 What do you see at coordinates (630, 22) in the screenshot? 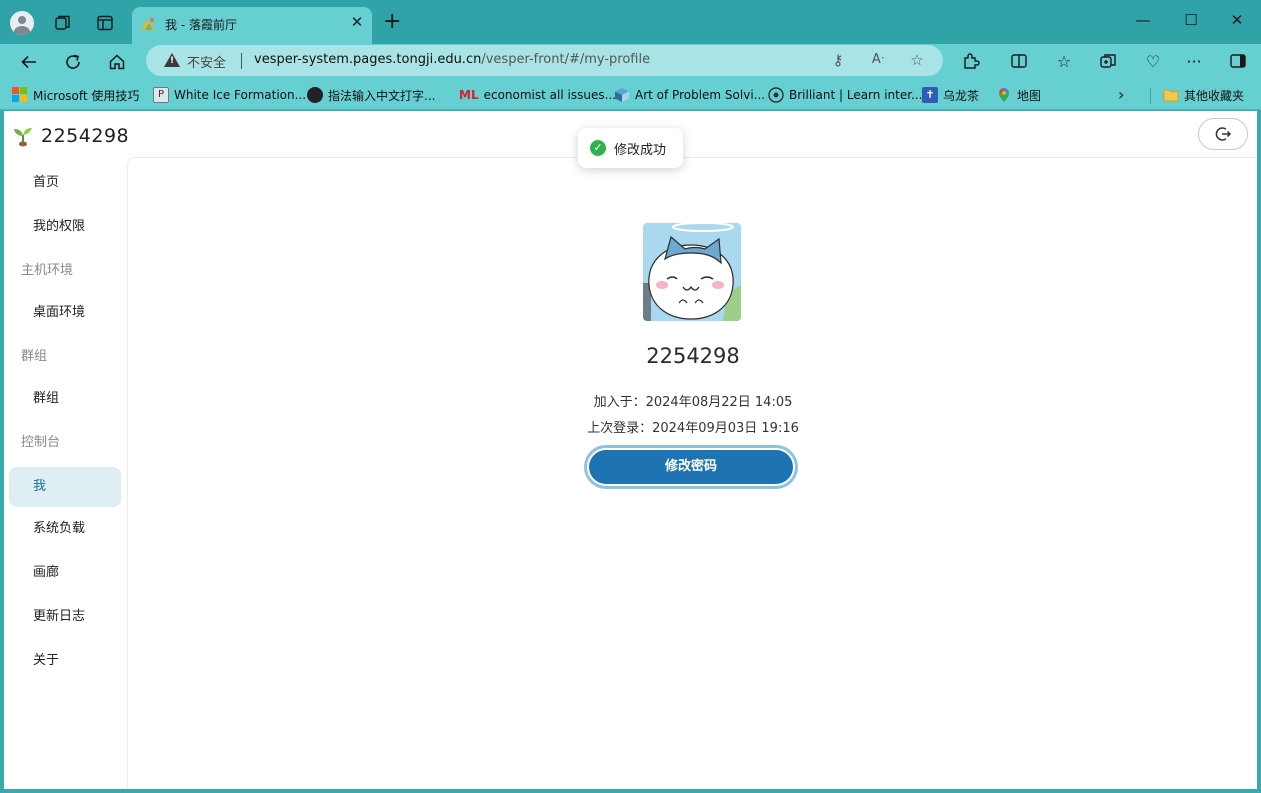
I see `browser-title-bar: 我 - 落霞前厅 ✕ + — ☐ ✕` at bounding box center [630, 22].